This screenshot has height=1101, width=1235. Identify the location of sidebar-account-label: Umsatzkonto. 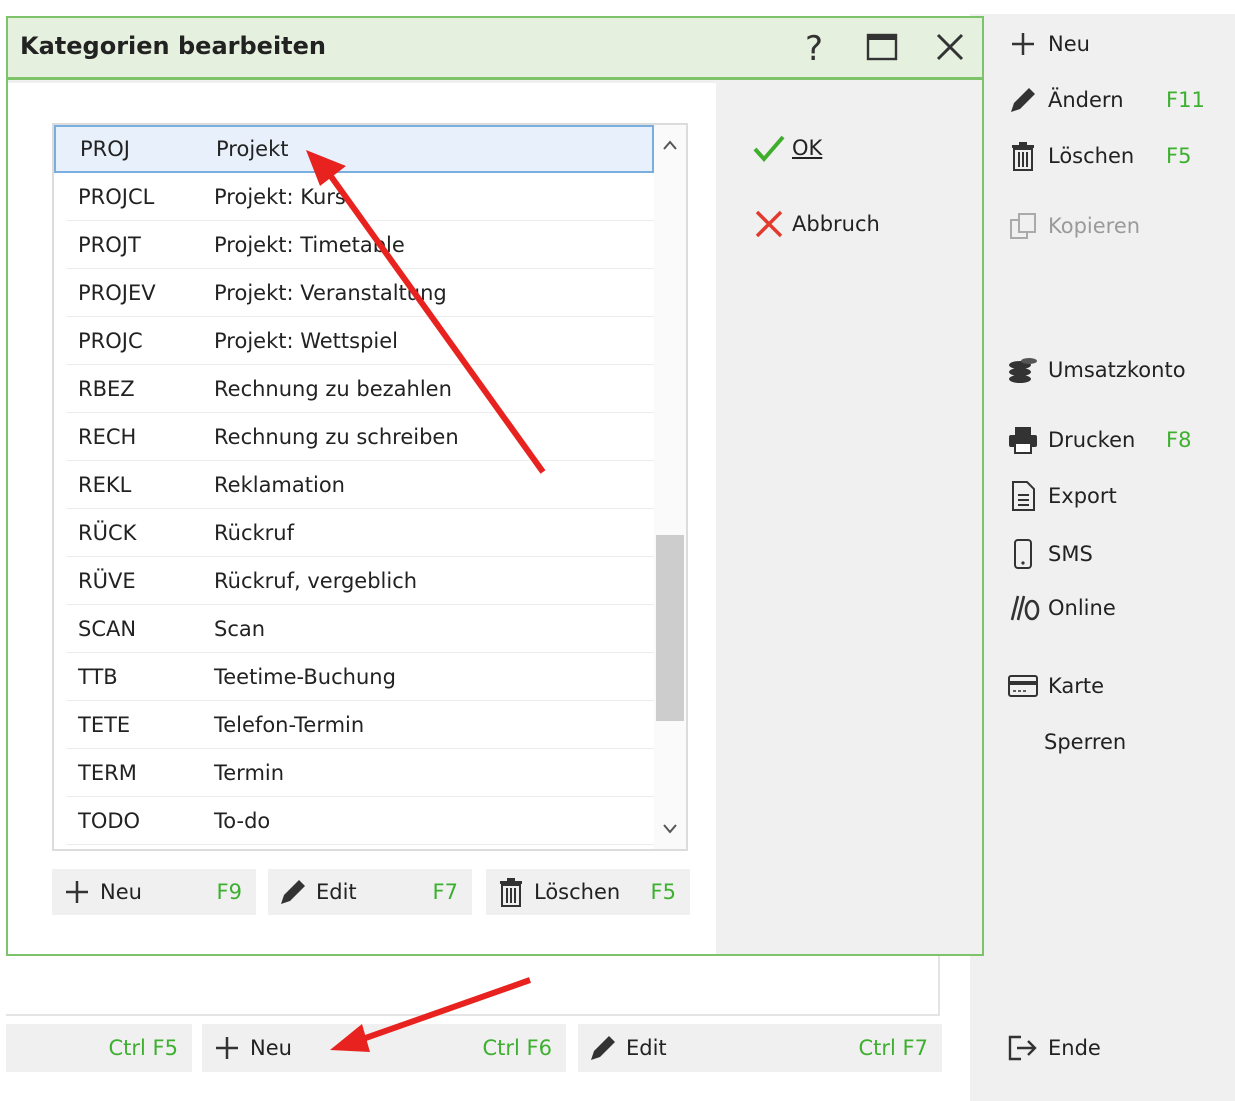
(1117, 370).